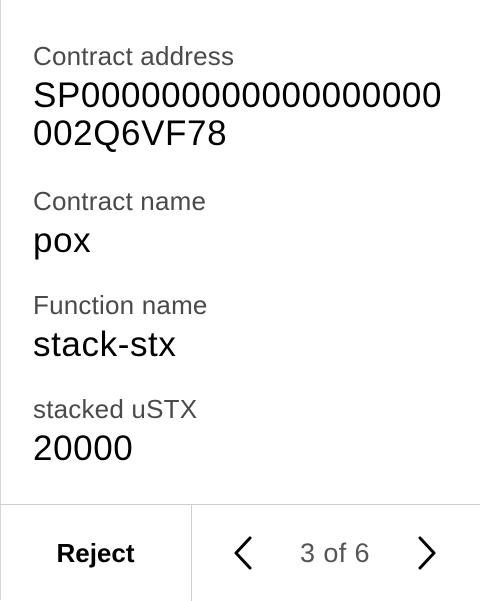 This screenshot has height=601, width=480. I want to click on chevron-left-icon, so click(243, 553).